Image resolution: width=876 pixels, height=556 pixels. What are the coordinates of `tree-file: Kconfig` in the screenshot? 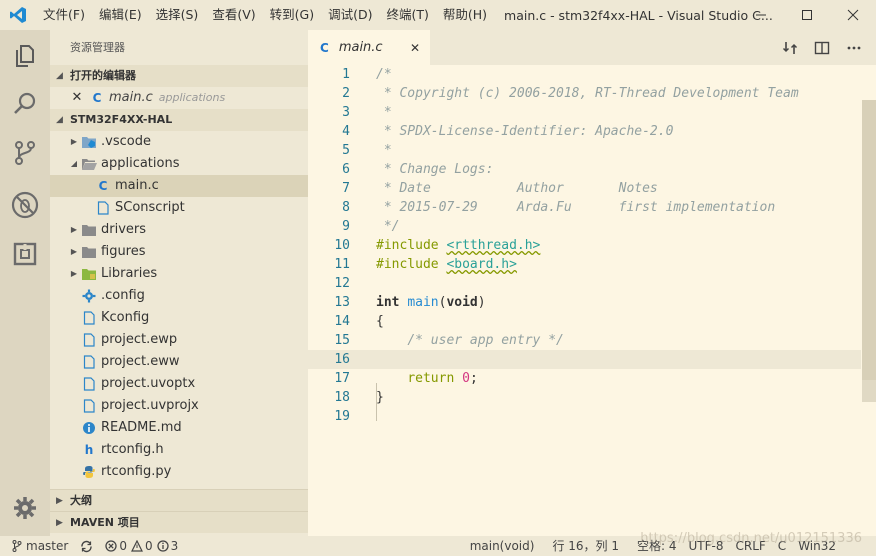 It's located at (179, 318).